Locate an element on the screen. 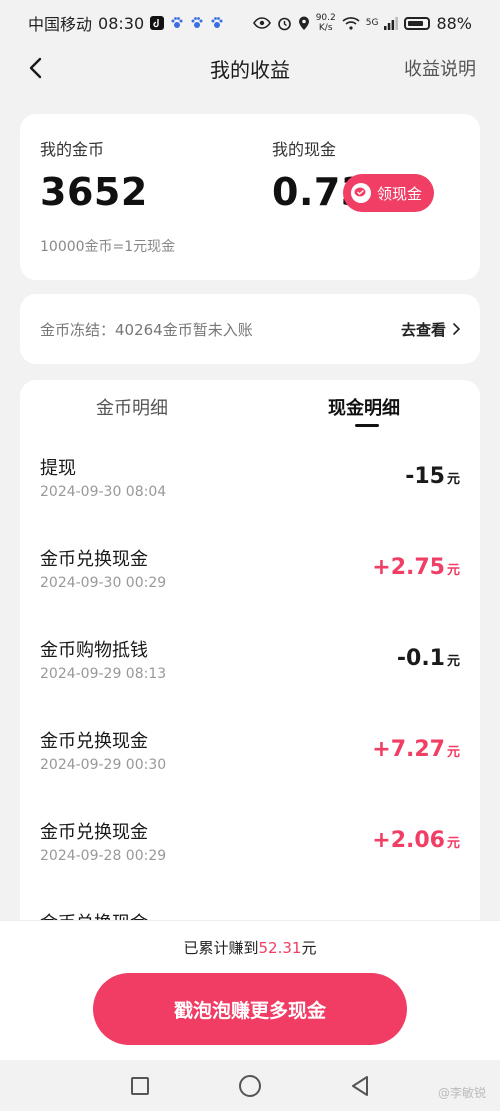 This screenshot has height=1111, width=500. frozen-coins-card: 金币冻结：40264金币暂未入账 去查看 is located at coordinates (250, 329).